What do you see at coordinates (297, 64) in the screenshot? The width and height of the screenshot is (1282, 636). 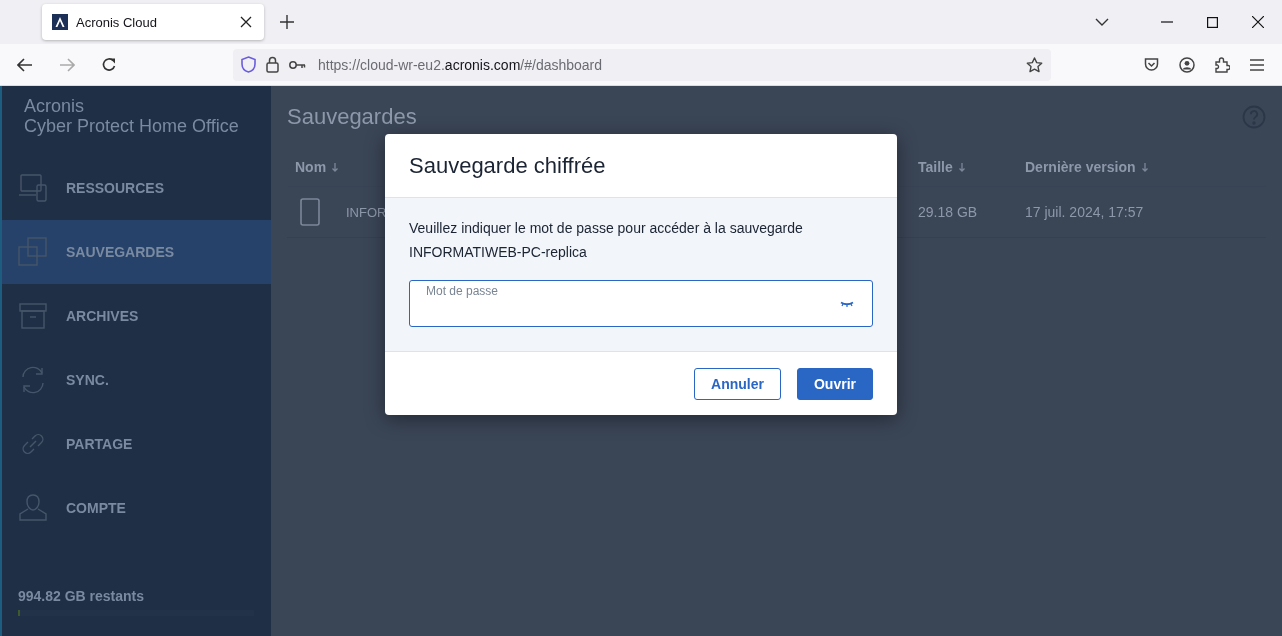 I see `key-icon` at bounding box center [297, 64].